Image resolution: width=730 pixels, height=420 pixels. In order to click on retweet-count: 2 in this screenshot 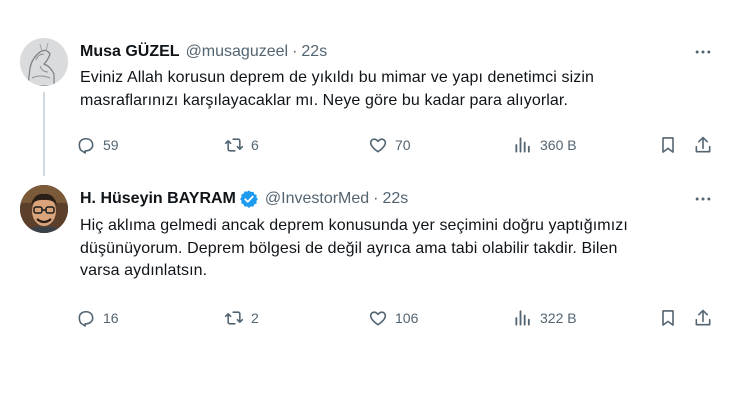, I will do `click(255, 318)`.